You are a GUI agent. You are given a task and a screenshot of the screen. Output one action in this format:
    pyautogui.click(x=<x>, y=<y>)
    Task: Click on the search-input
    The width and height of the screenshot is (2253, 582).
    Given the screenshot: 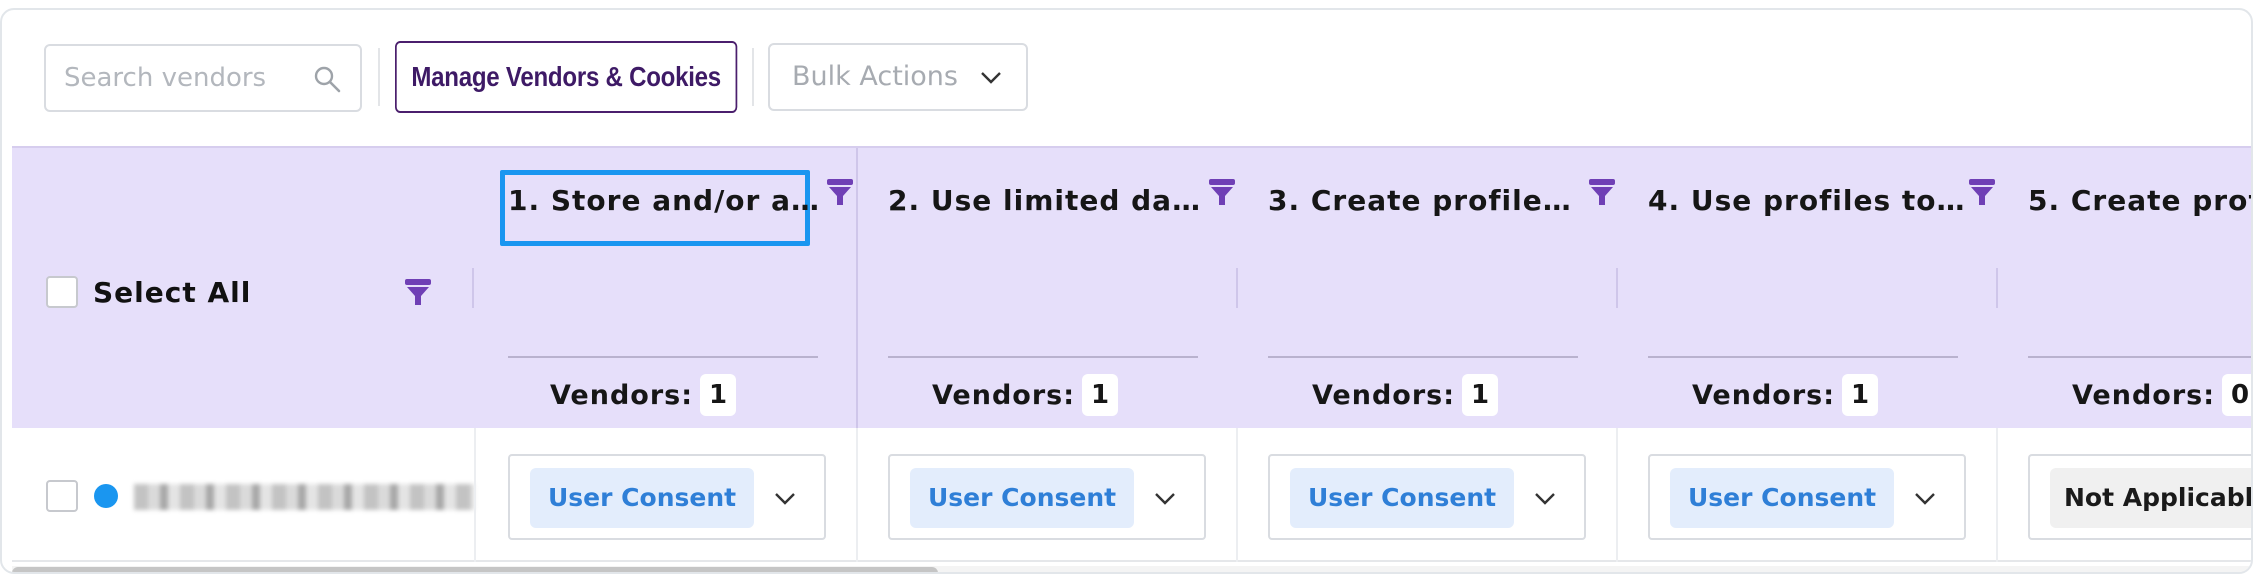 What is the action you would take?
    pyautogui.click(x=189, y=78)
    